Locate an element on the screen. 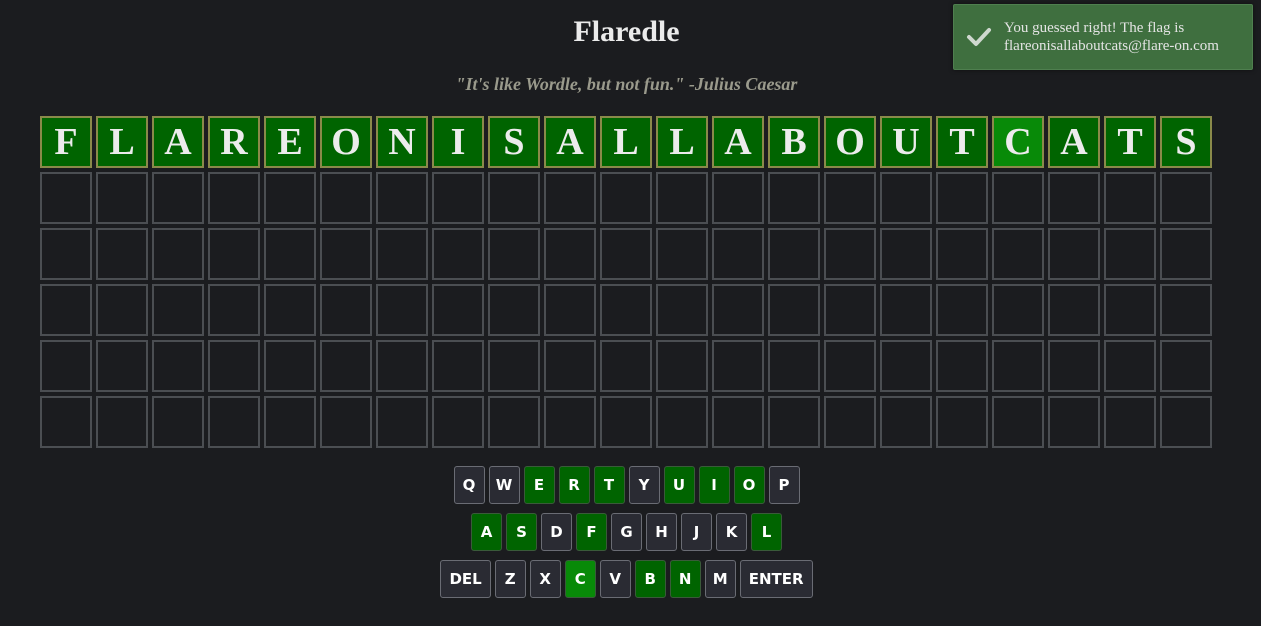 Image resolution: width=1261 pixels, height=626 pixels. toast-line-1: You guessed right! The flag is is located at coordinates (1094, 28).